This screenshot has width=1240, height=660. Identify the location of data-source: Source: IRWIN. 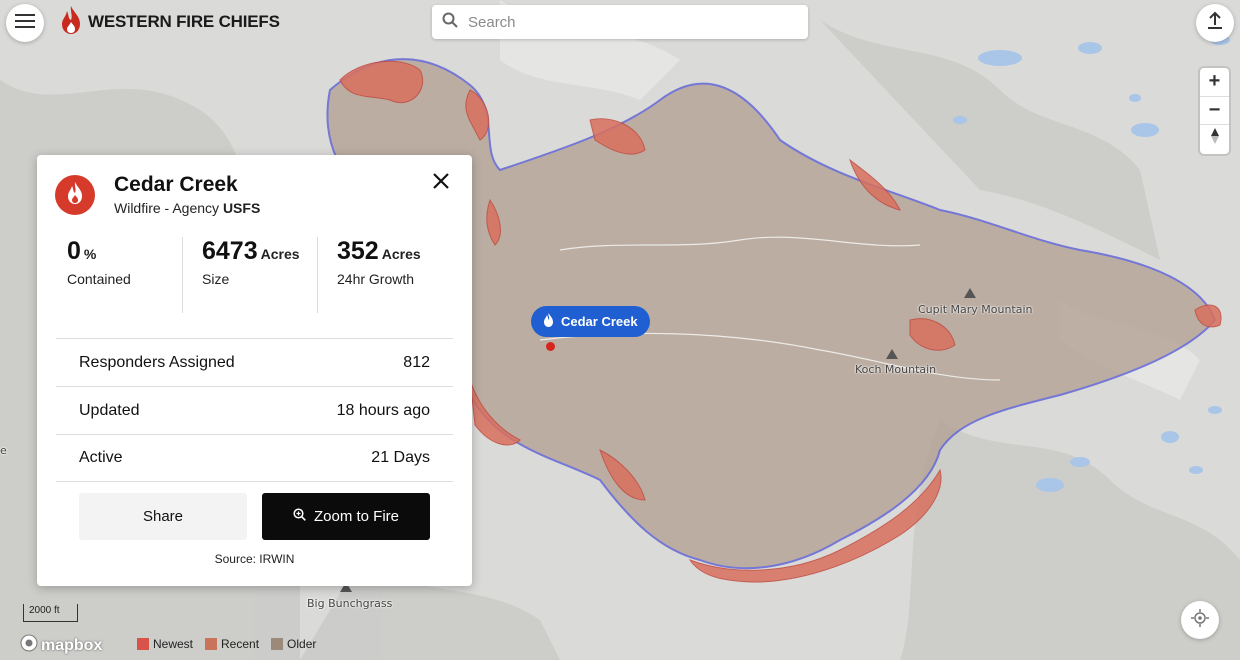
(254, 559).